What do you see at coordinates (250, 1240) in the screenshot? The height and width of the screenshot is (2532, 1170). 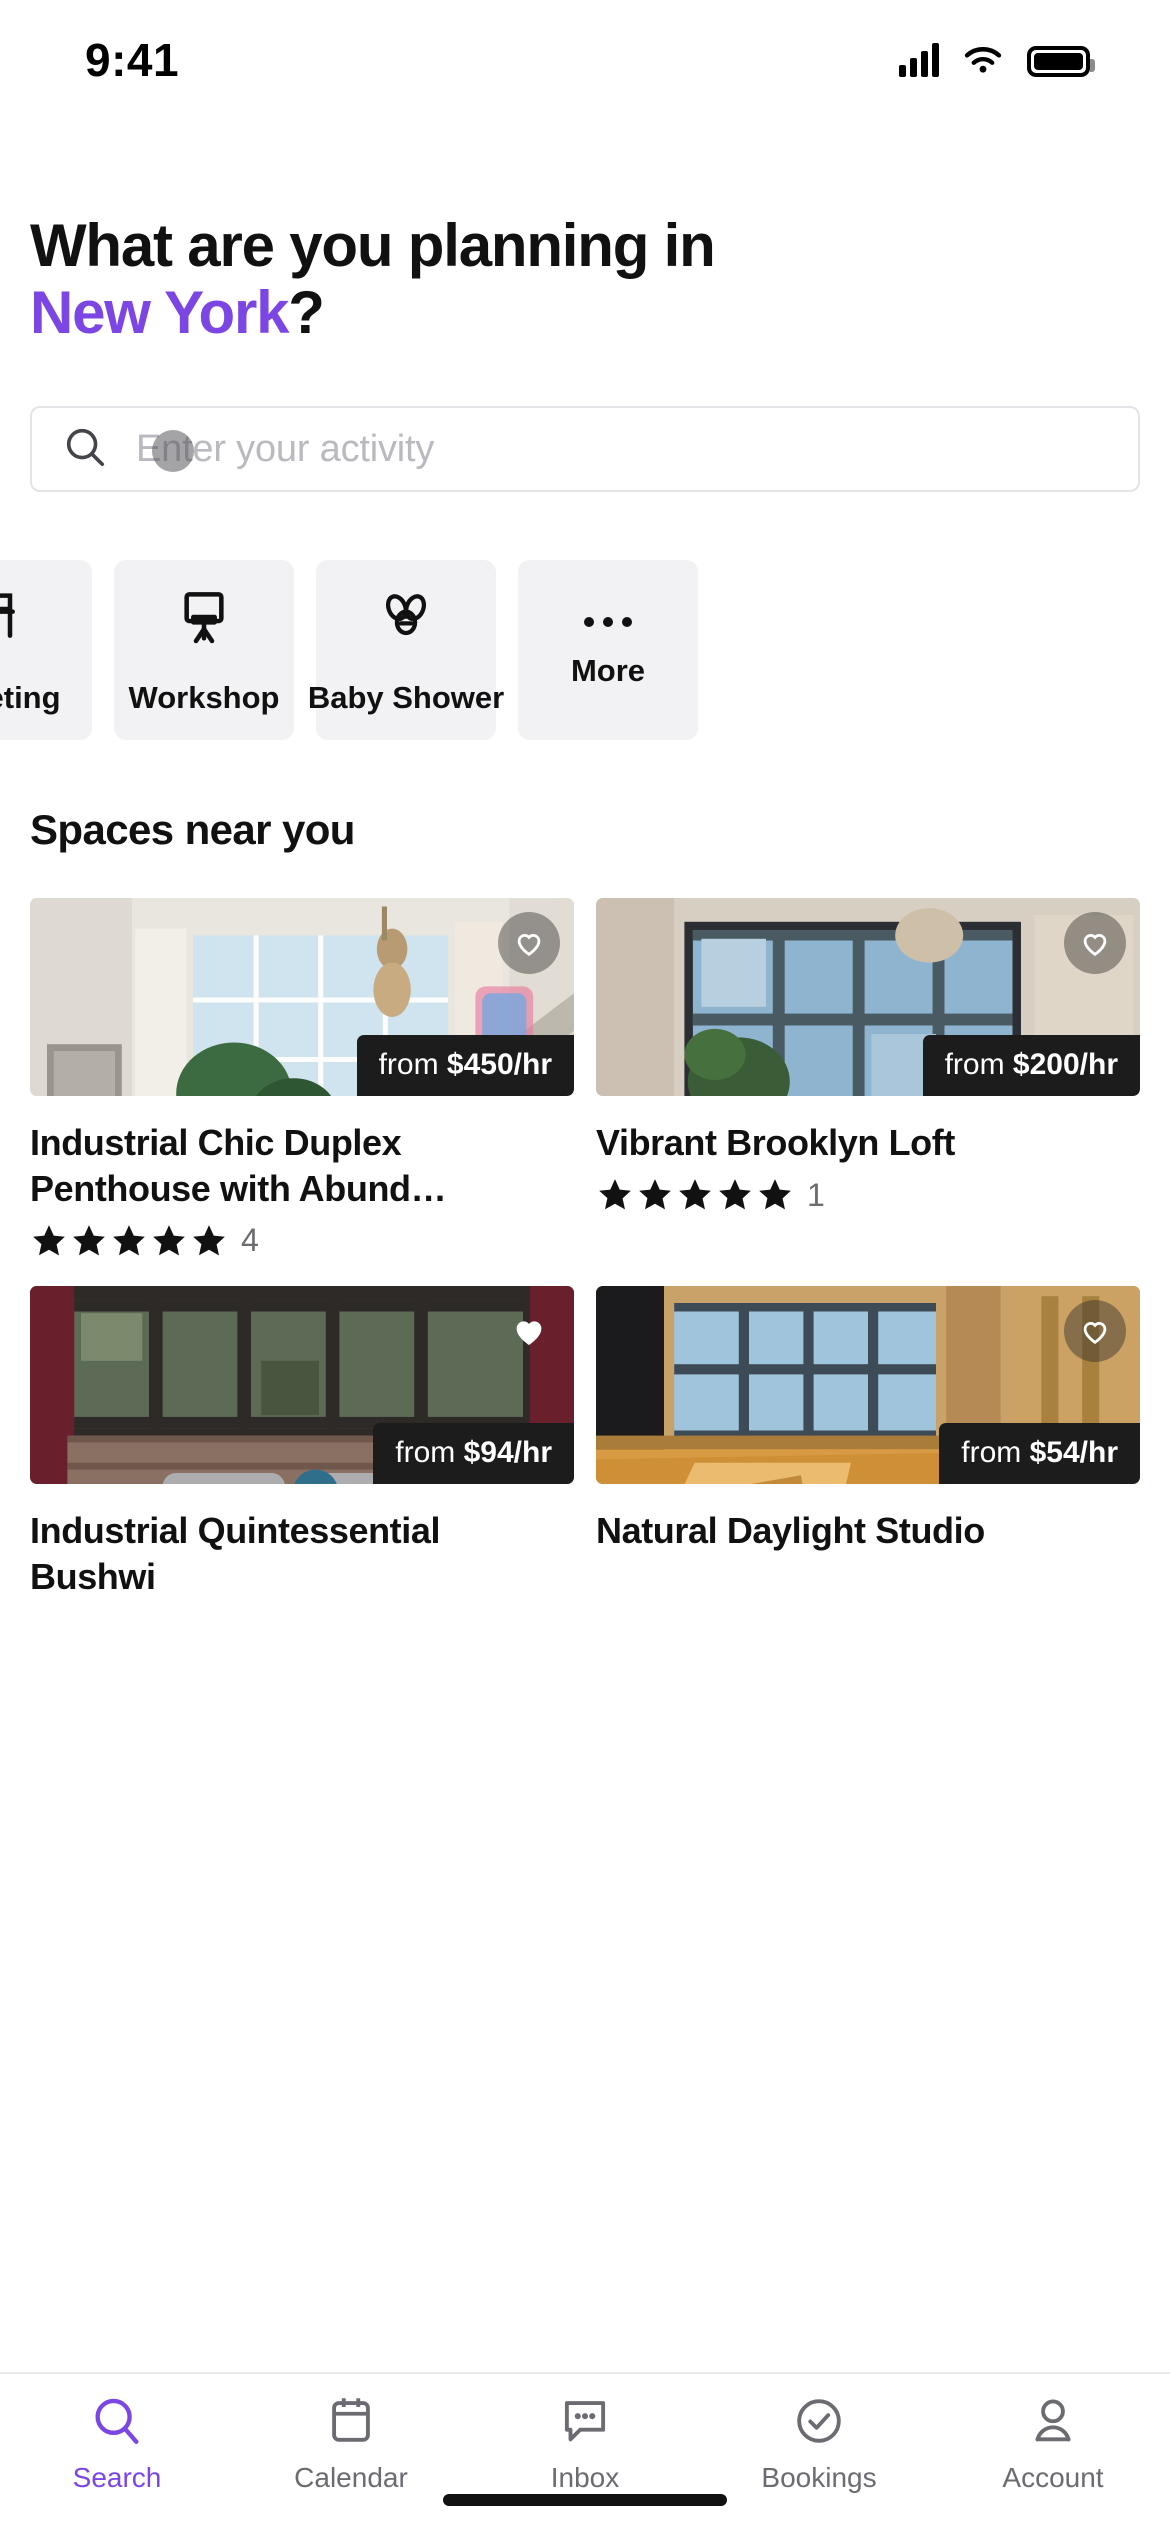 I see `review-count: 4` at bounding box center [250, 1240].